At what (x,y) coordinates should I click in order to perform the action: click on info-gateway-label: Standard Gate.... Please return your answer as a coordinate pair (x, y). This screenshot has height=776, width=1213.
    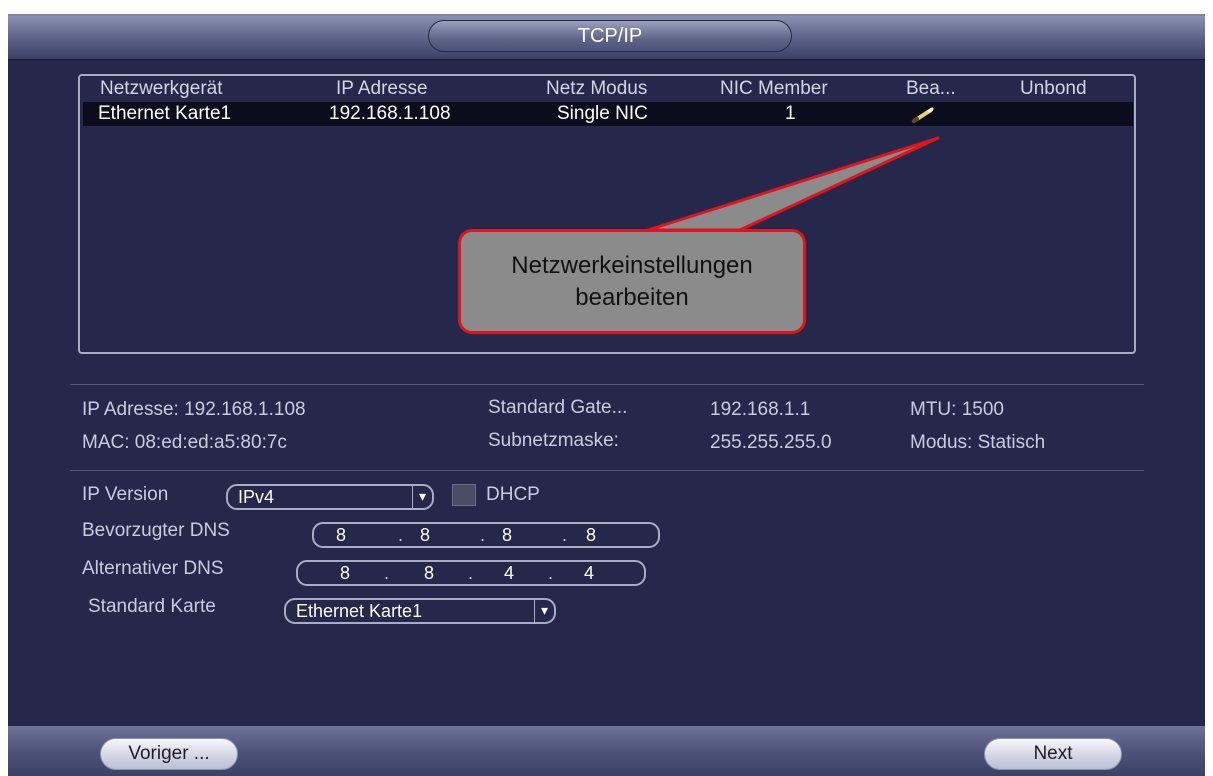
    Looking at the image, I should click on (558, 407).